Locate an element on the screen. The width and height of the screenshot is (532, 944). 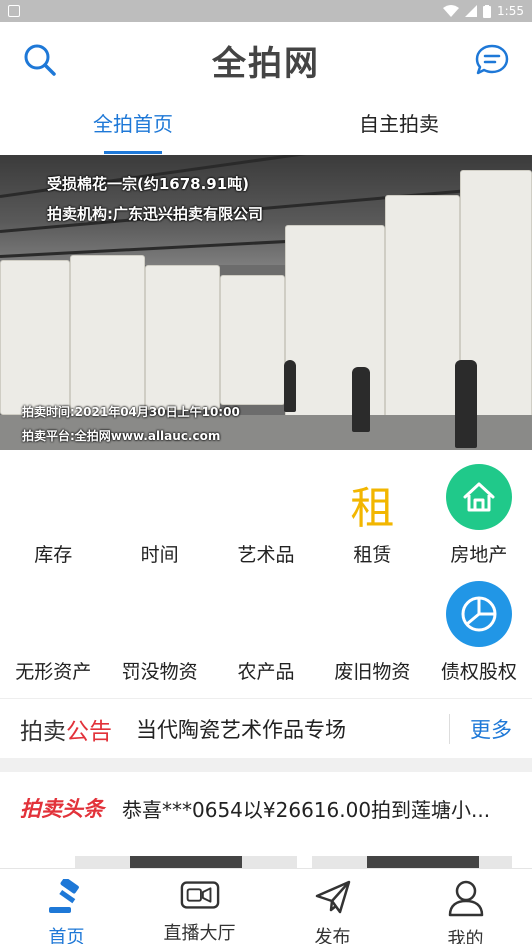
signal-icon is located at coordinates (471, 11).